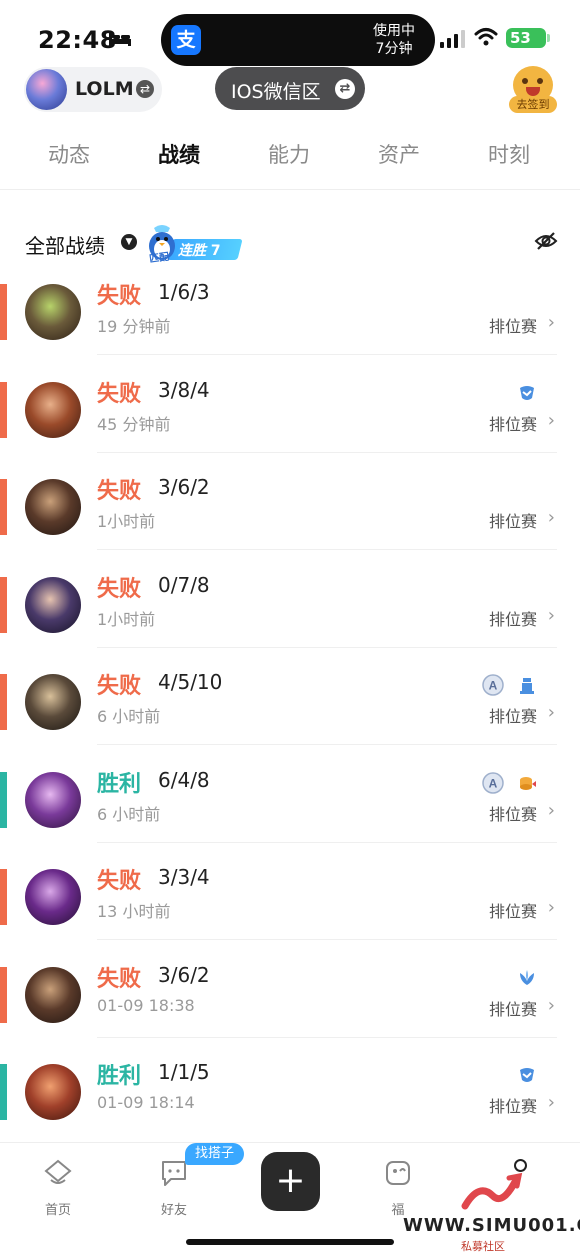  I want to click on watermark-text: WWW.SIMU001.CN, so click(491, 1225).